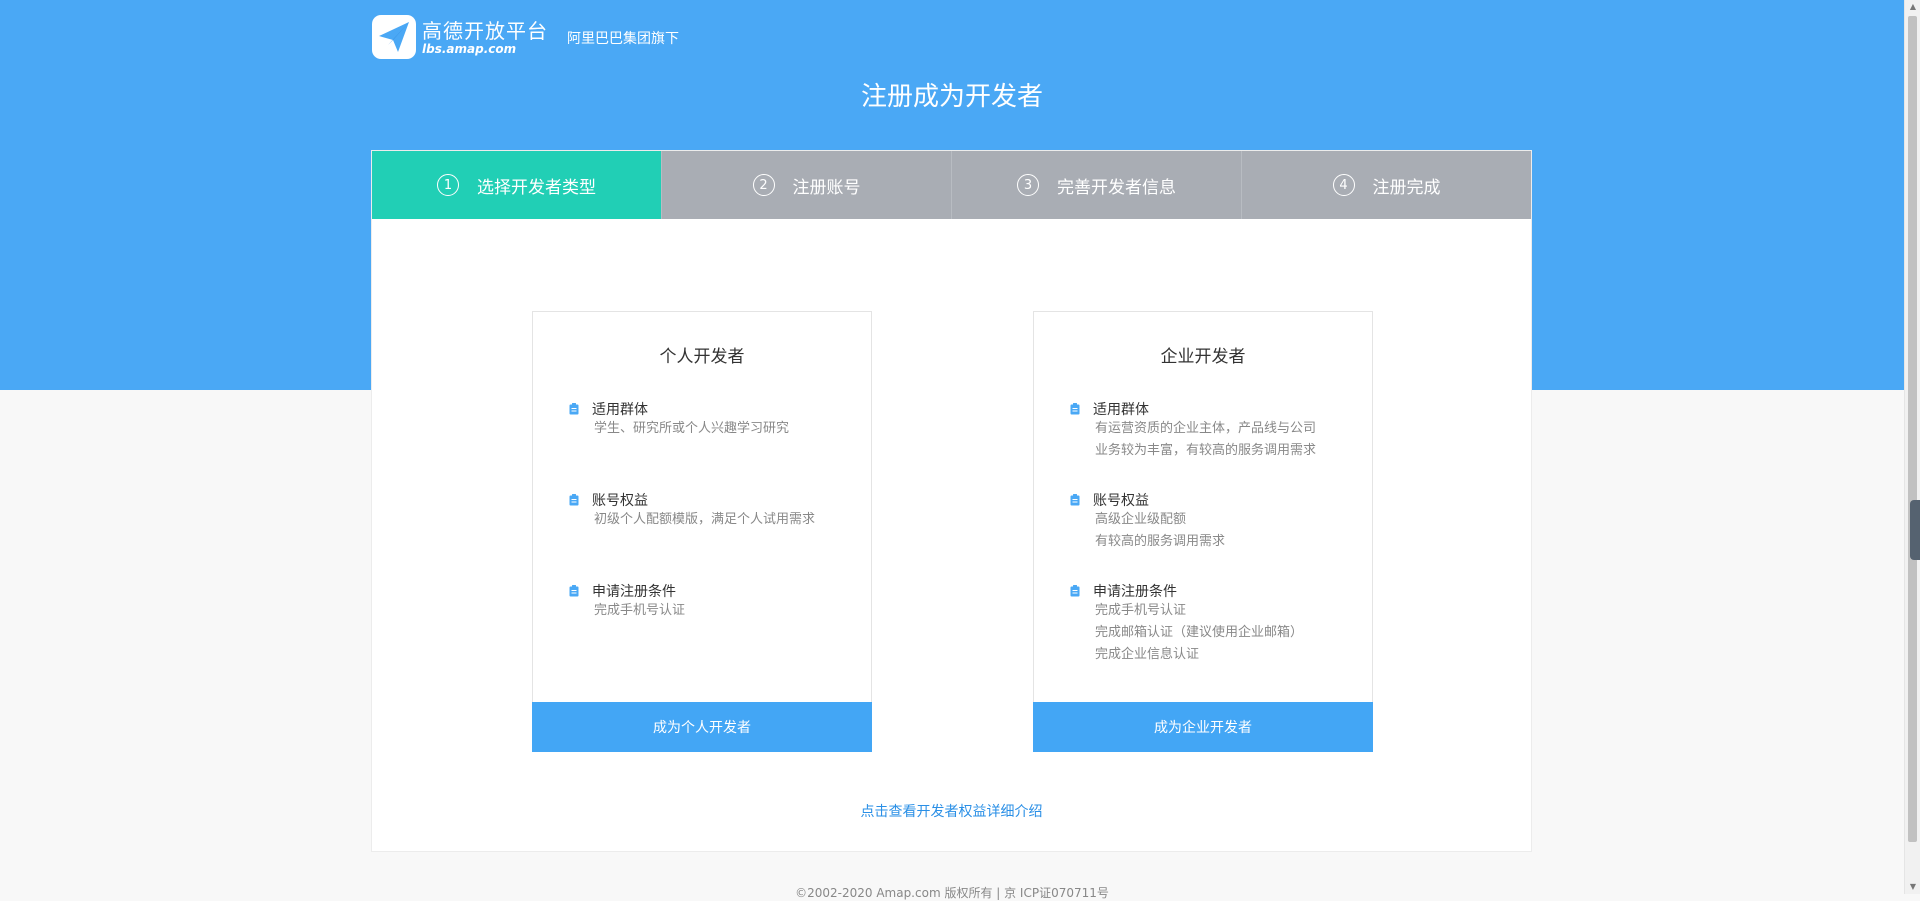 This screenshot has height=901, width=1920. What do you see at coordinates (705, 519) in the screenshot?
I see `feature-line: 初级个人配额模版，满足个人试用需求` at bounding box center [705, 519].